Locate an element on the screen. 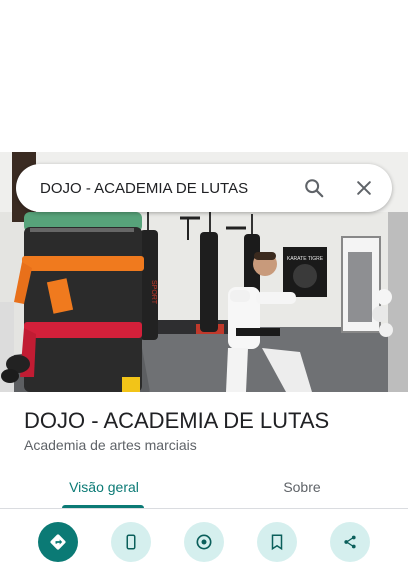  search-bar: DOJO - ACADEMIA DE LUTAS is located at coordinates (204, 188).